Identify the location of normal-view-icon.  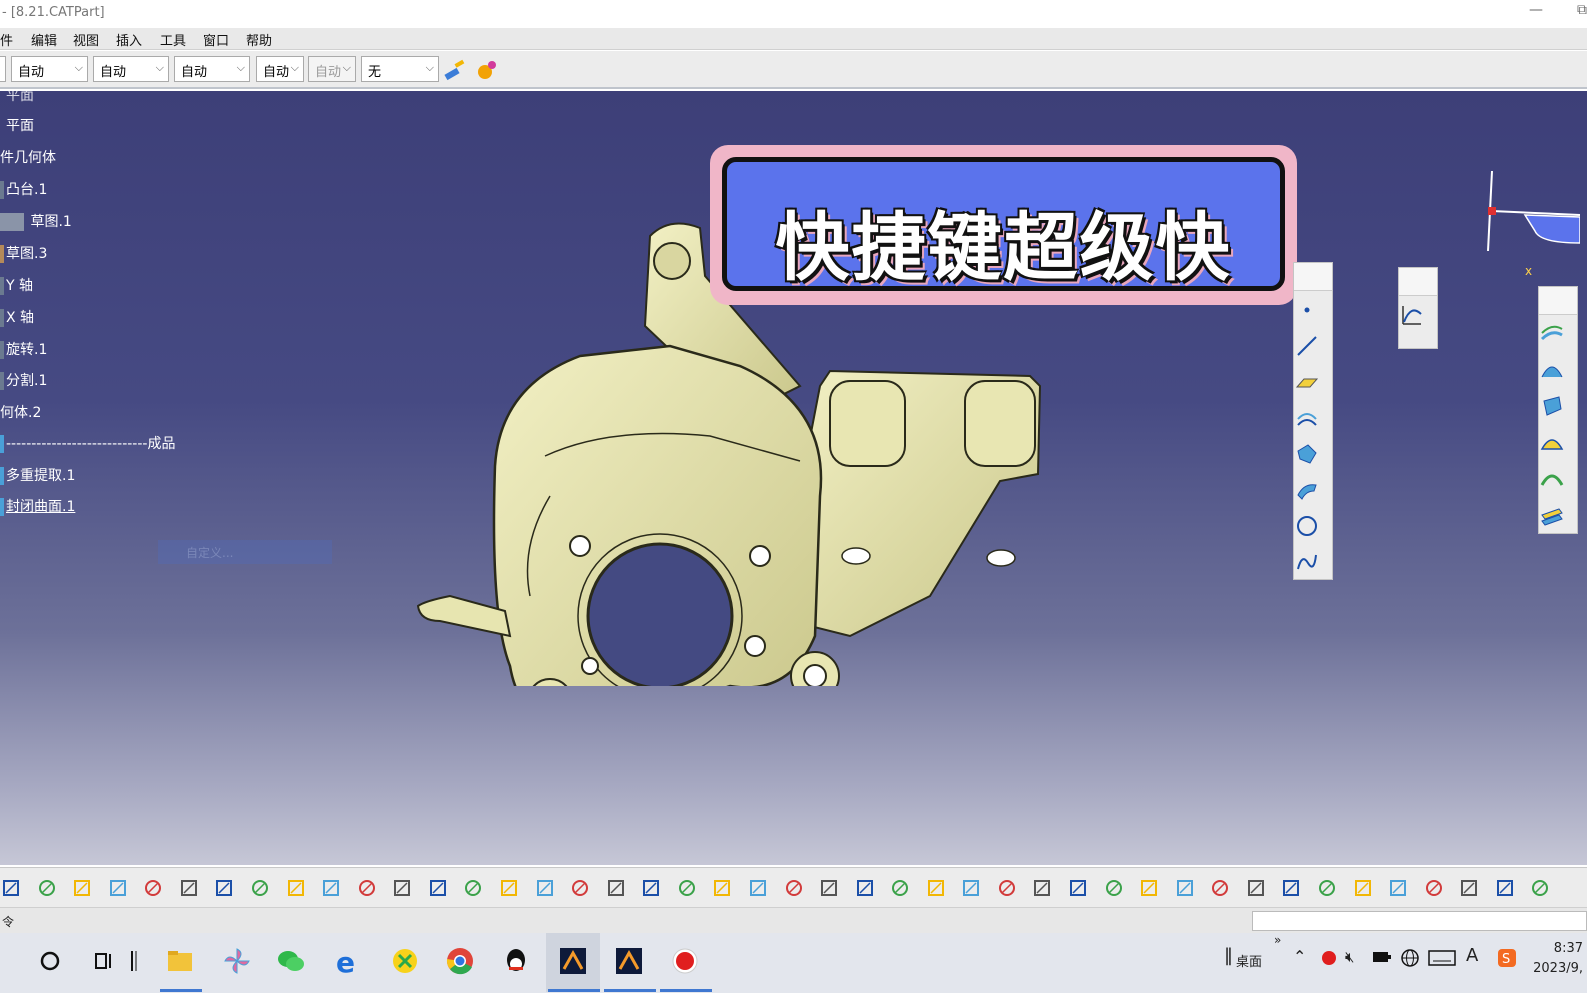
(758, 888).